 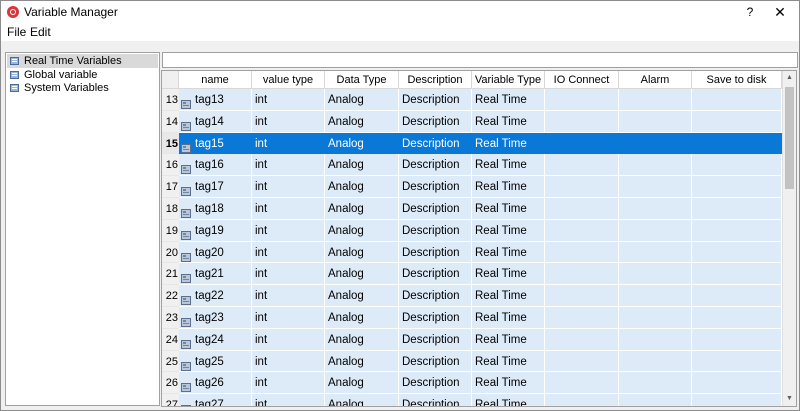 What do you see at coordinates (215, 361) in the screenshot?
I see `cell-name: tag25` at bounding box center [215, 361].